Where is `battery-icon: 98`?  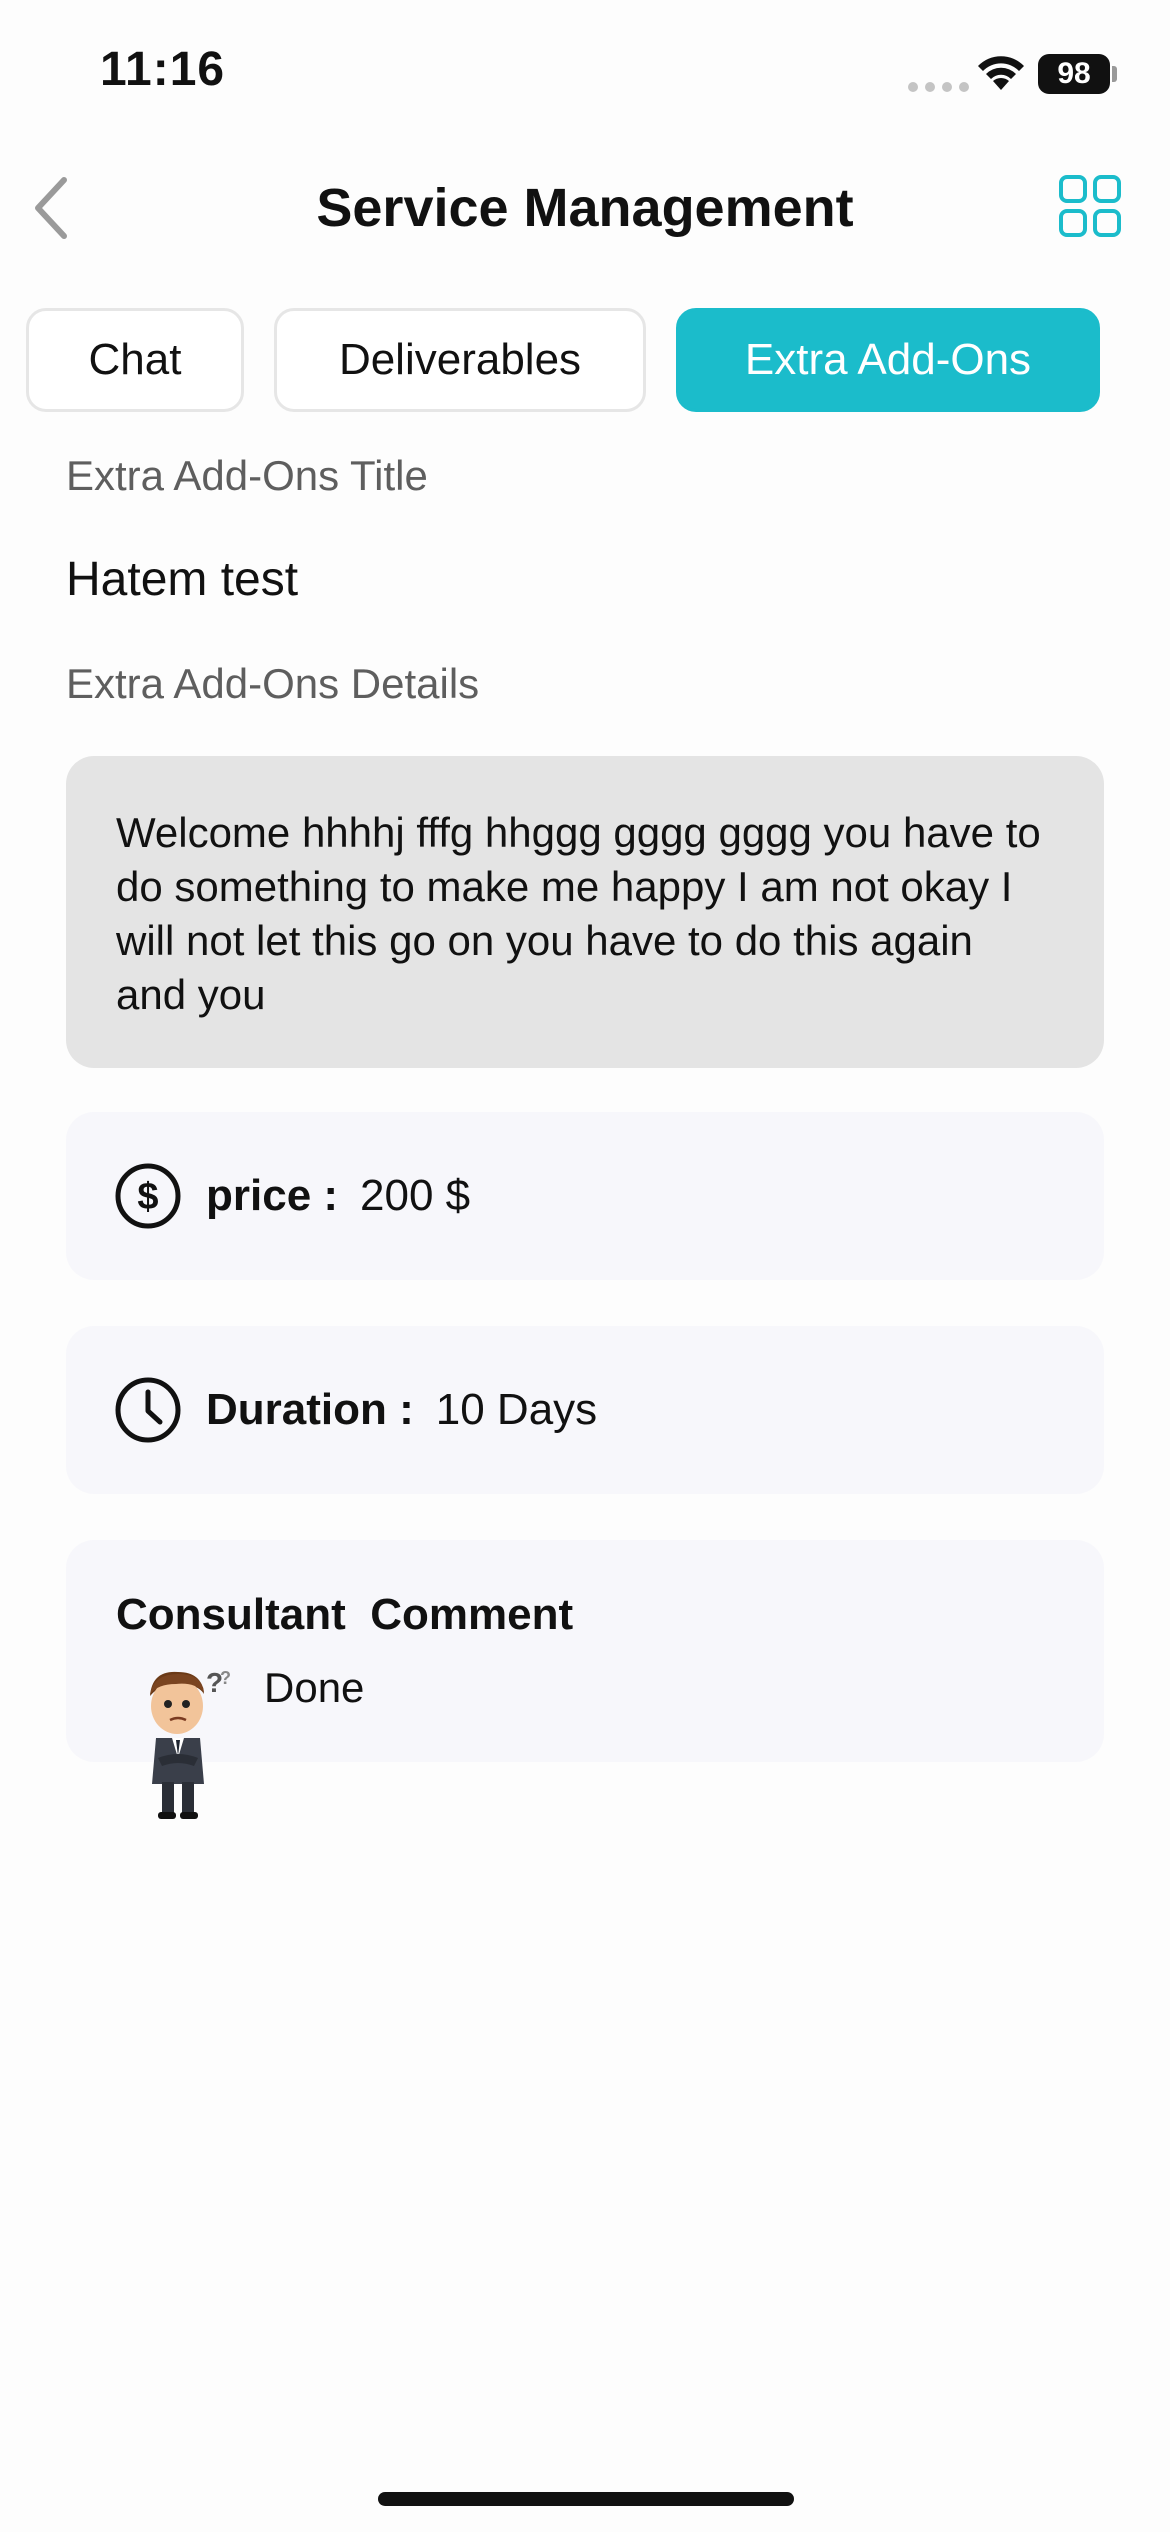 battery-icon: 98 is located at coordinates (1074, 74).